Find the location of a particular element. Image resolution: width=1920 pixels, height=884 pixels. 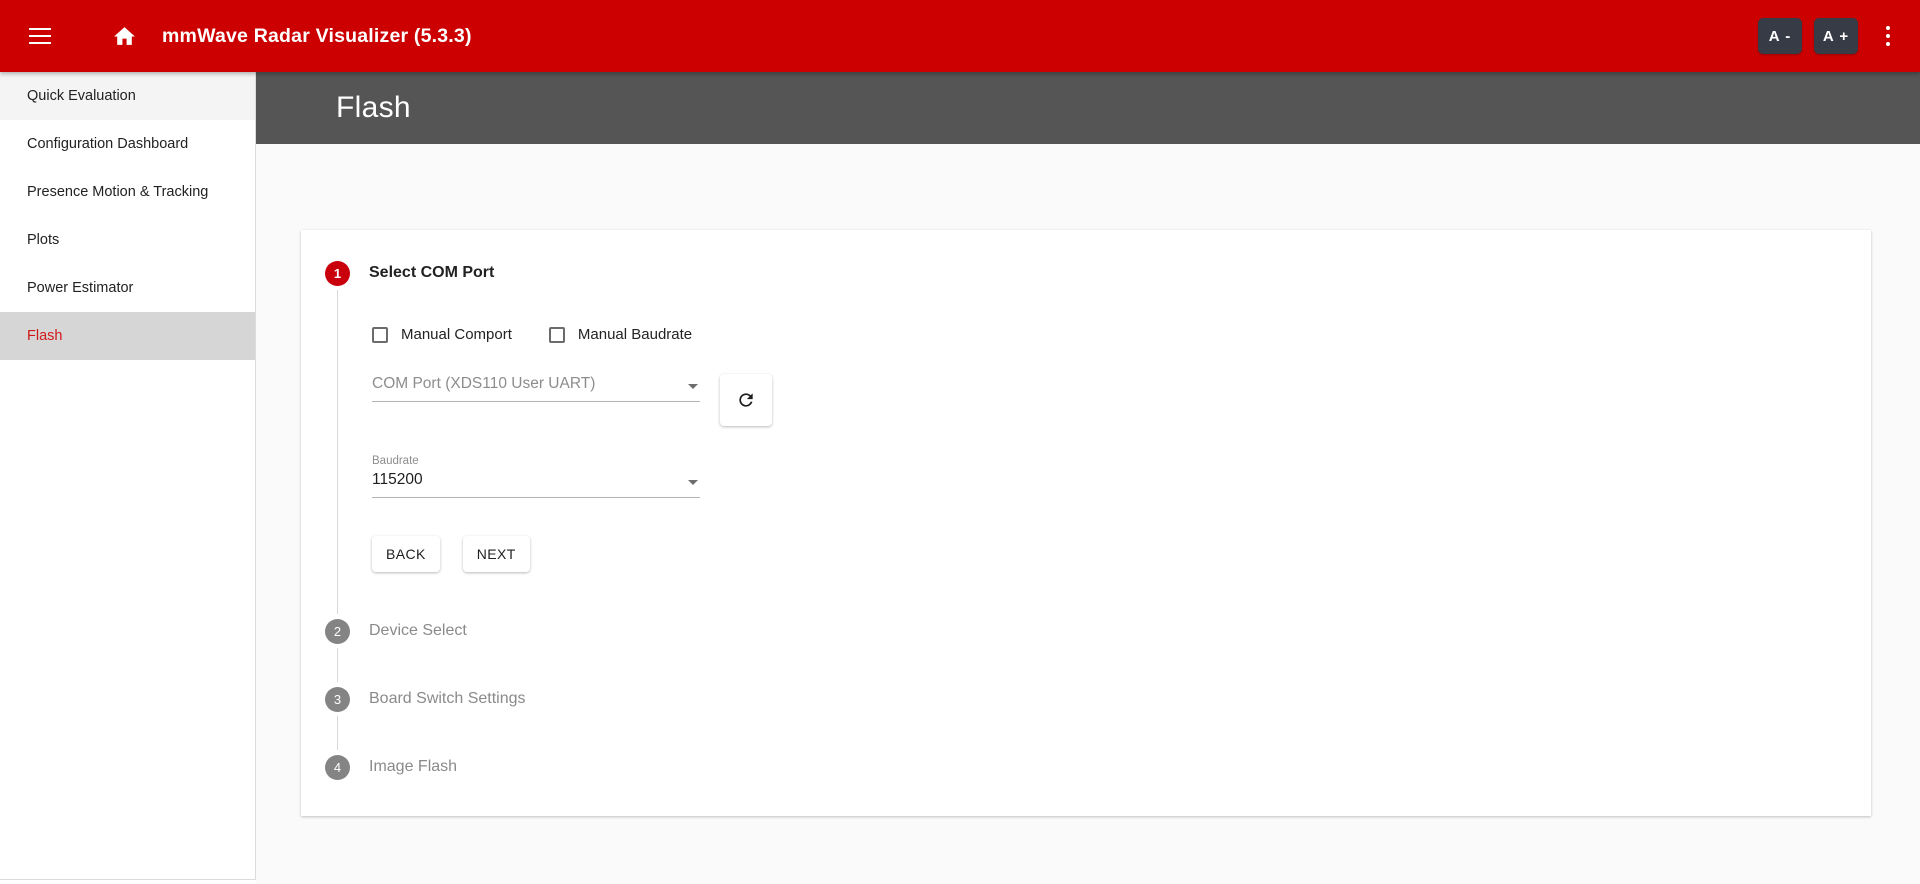

com-port-placeholder: COM Port (XDS110 User UART) is located at coordinates (484, 383).